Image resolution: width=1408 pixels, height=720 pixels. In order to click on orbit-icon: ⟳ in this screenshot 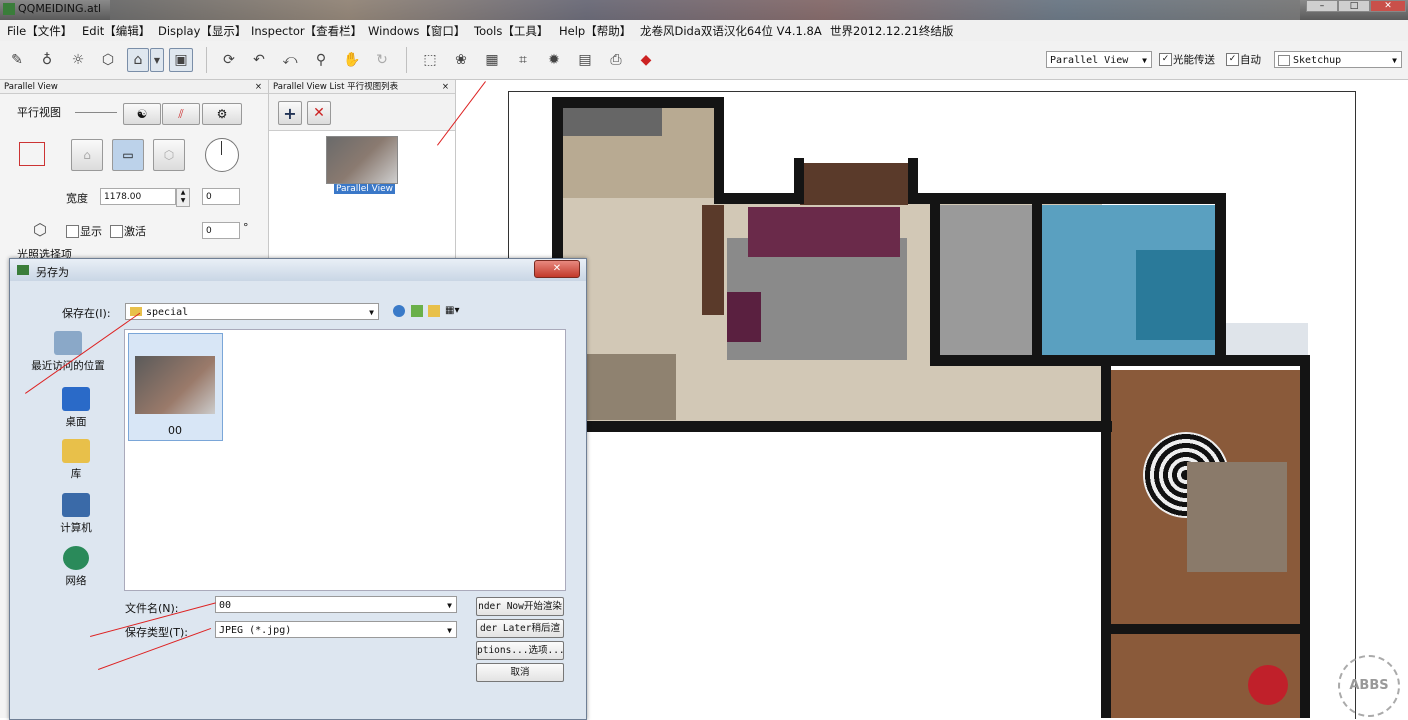, I will do `click(229, 60)`.